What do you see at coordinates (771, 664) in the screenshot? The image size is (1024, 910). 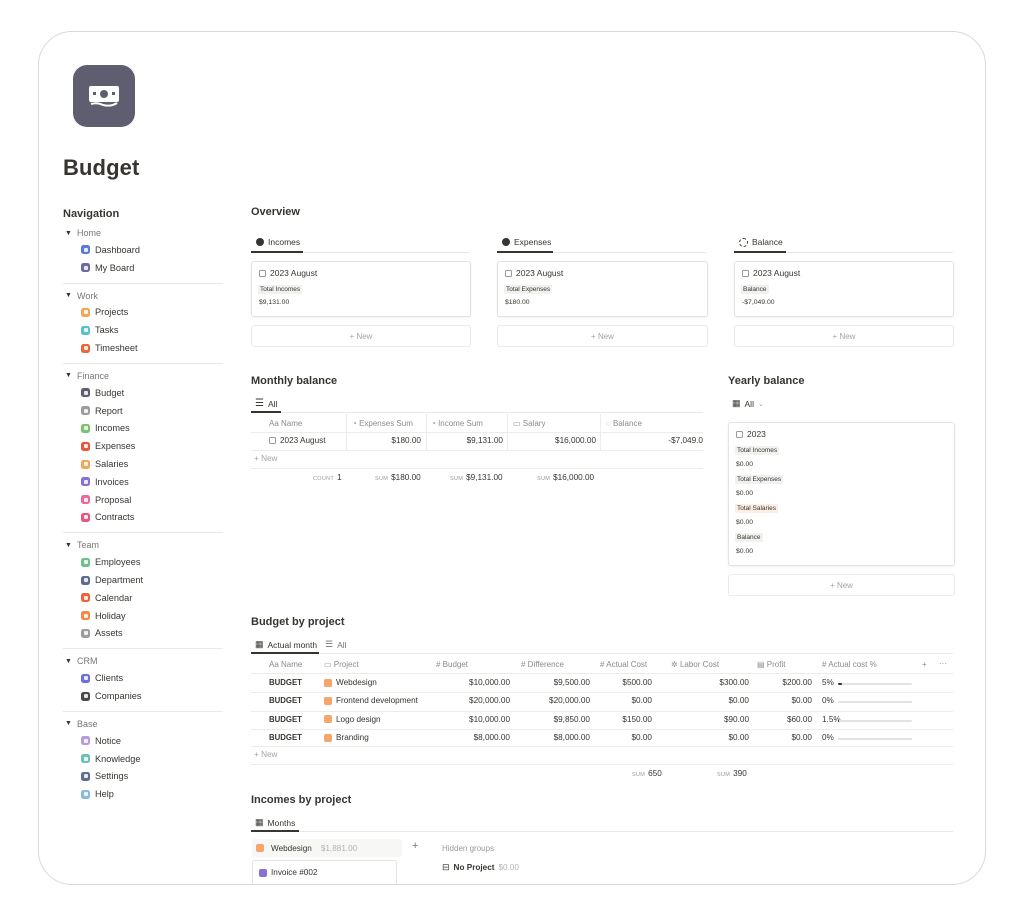 I see `col-profit: ▤ Profit` at bounding box center [771, 664].